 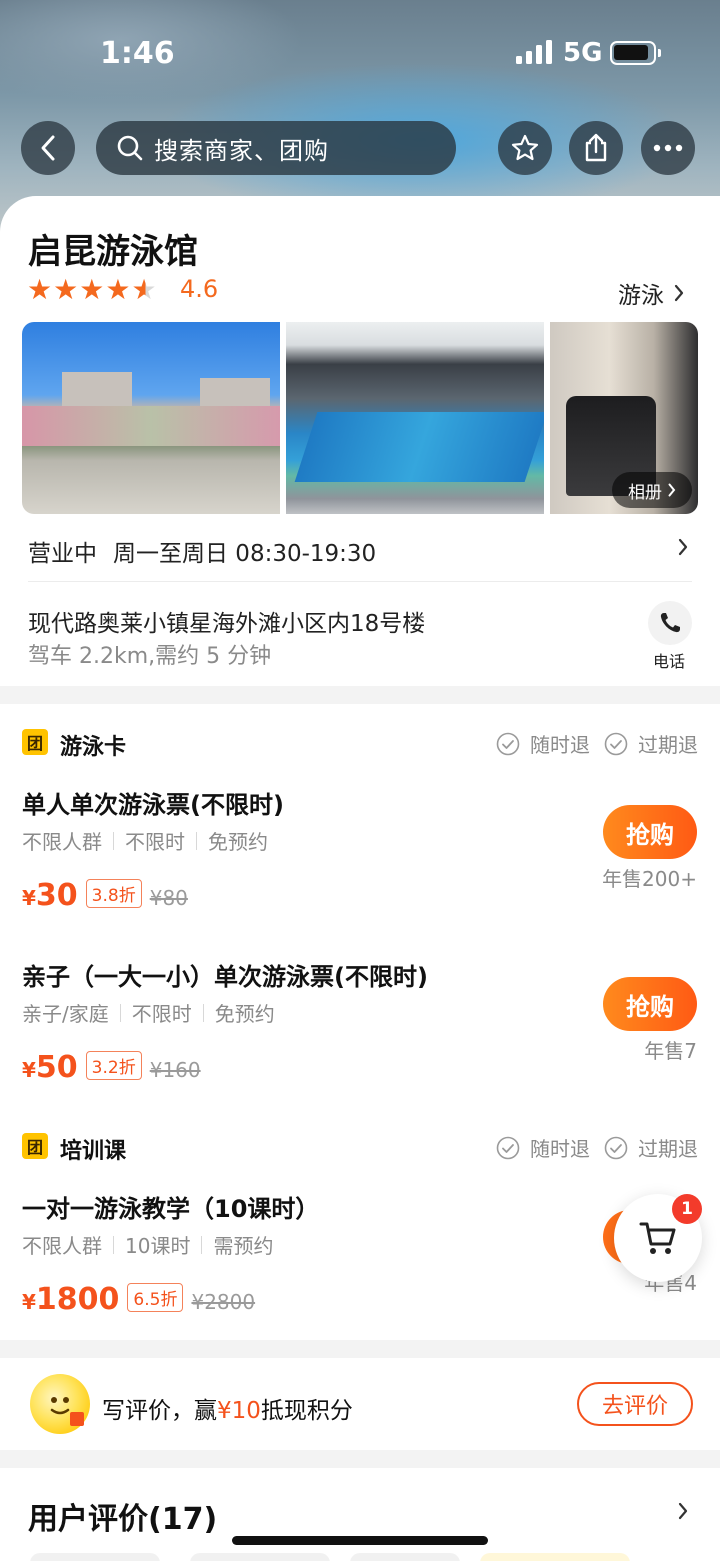 What do you see at coordinates (534, 52) in the screenshot?
I see `signal-icon` at bounding box center [534, 52].